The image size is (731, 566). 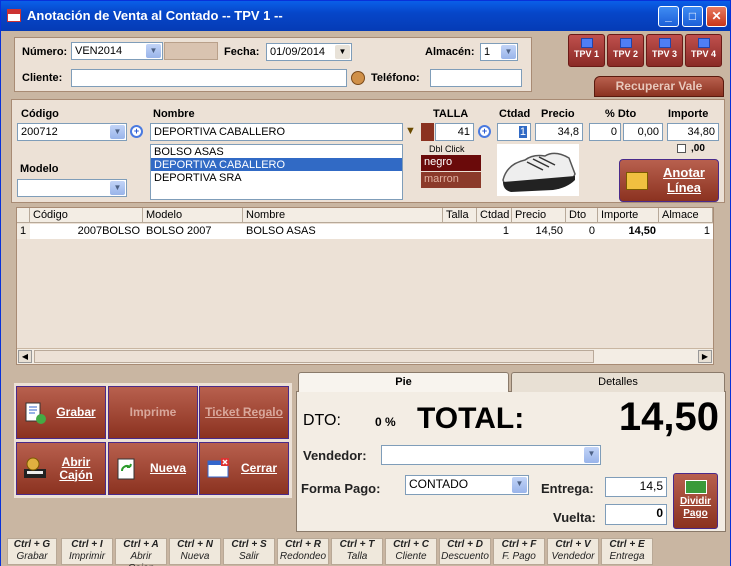 I want to click on money-icon, so click(x=695, y=487).